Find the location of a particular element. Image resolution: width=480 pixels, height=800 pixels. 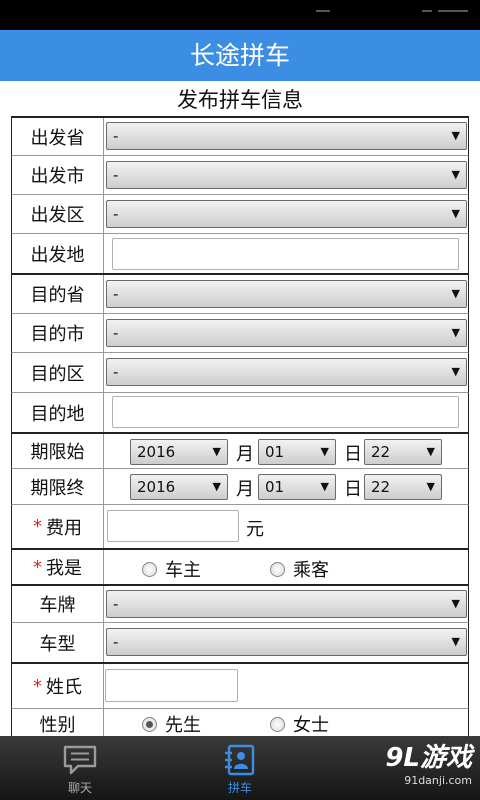

plate-label: 车牌 is located at coordinates (58, 604).